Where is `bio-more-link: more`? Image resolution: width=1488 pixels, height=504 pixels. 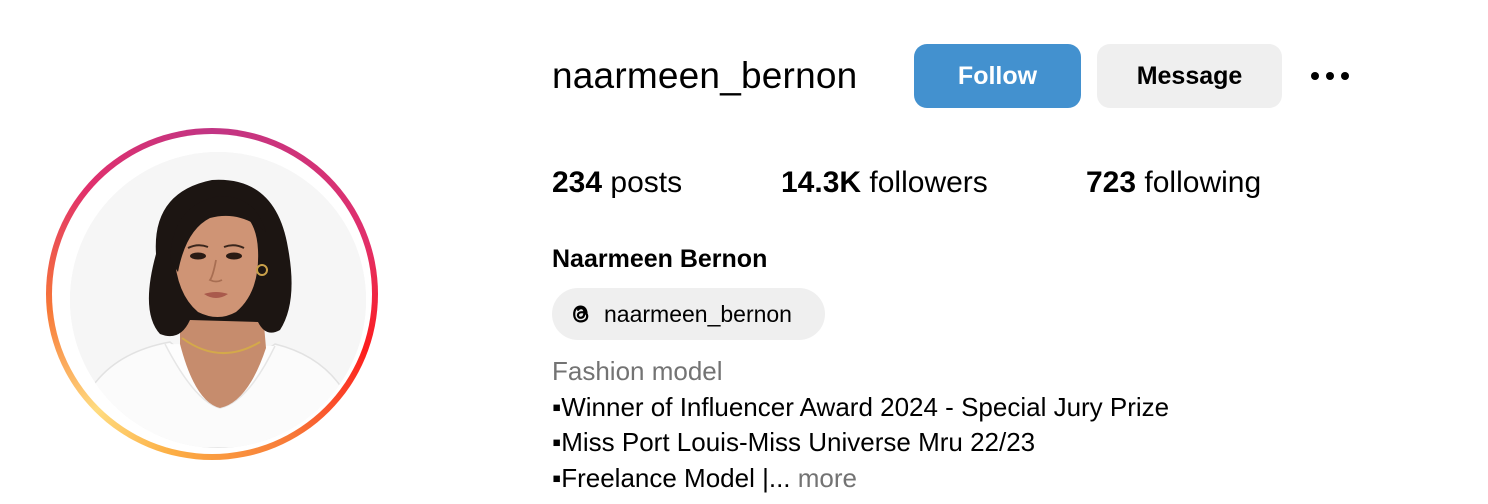 bio-more-link: more is located at coordinates (827, 478).